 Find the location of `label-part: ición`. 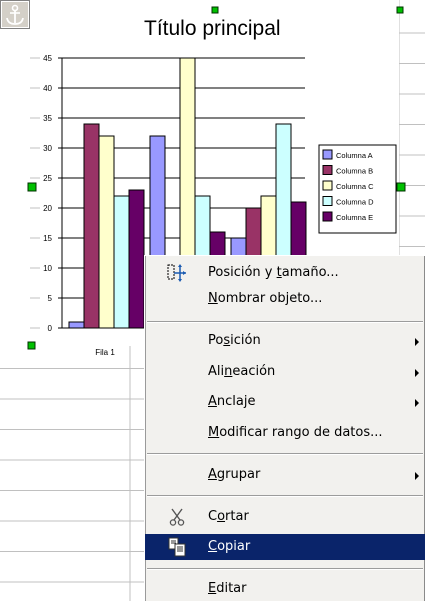

label-part: ición is located at coordinates (245, 340).